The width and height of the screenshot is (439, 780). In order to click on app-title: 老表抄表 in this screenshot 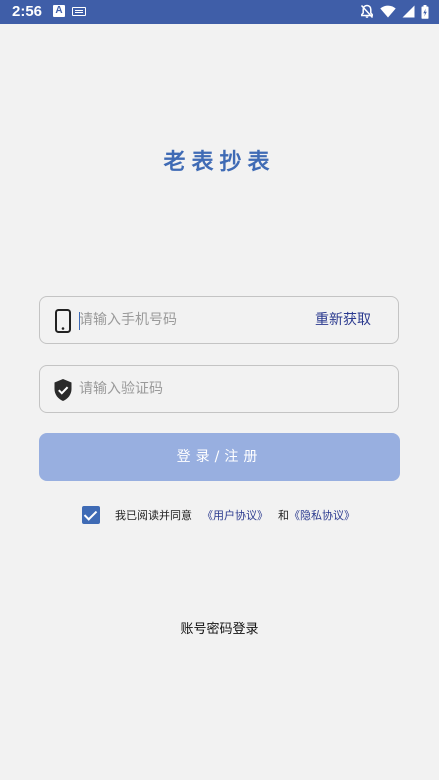, I will do `click(219, 162)`.